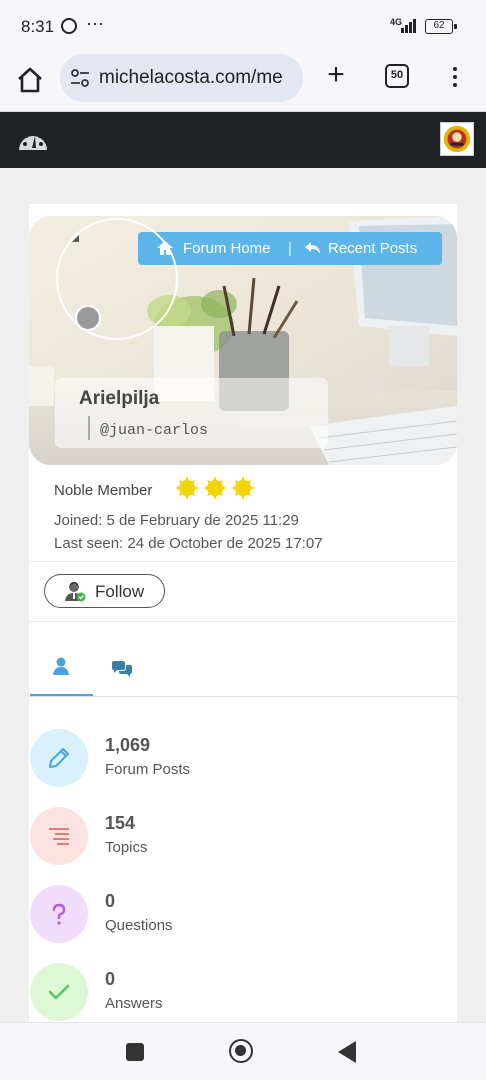  What do you see at coordinates (230, 759) in the screenshot?
I see `stat-forum-posts: 1,069 Forum Posts` at bounding box center [230, 759].